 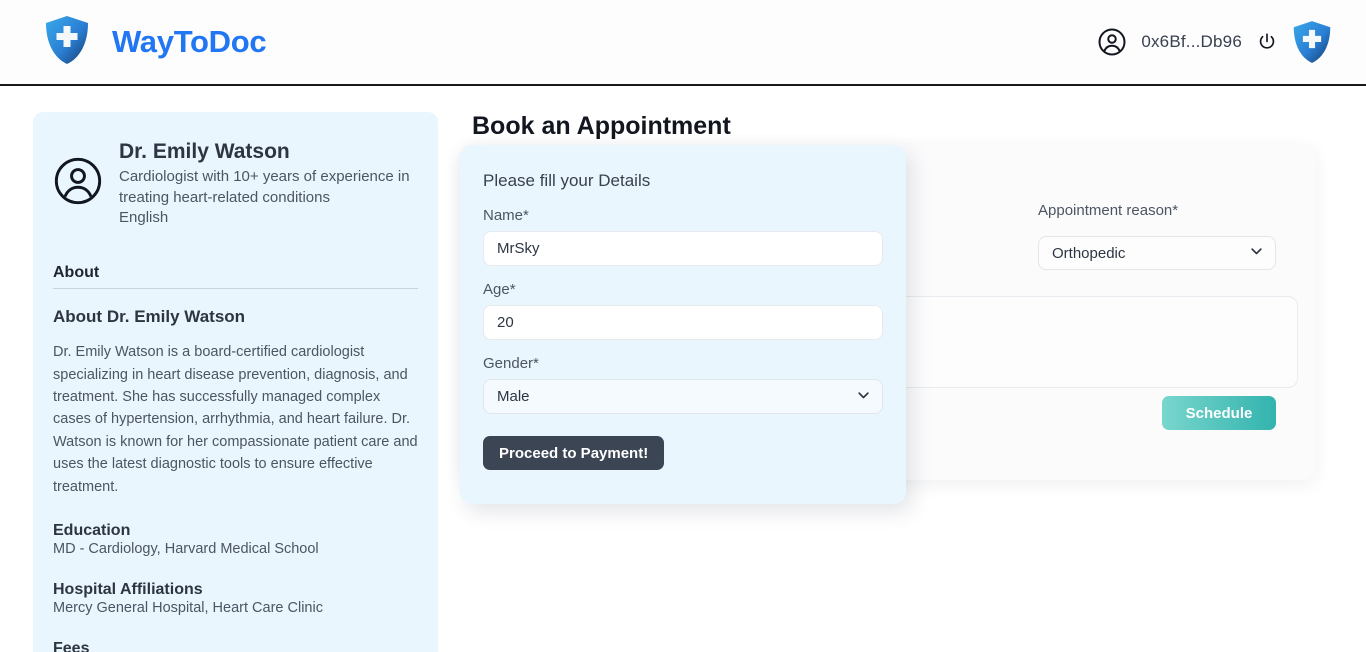 I want to click on proceed-to-payment-button: Proceed to Payment!, so click(x=574, y=453).